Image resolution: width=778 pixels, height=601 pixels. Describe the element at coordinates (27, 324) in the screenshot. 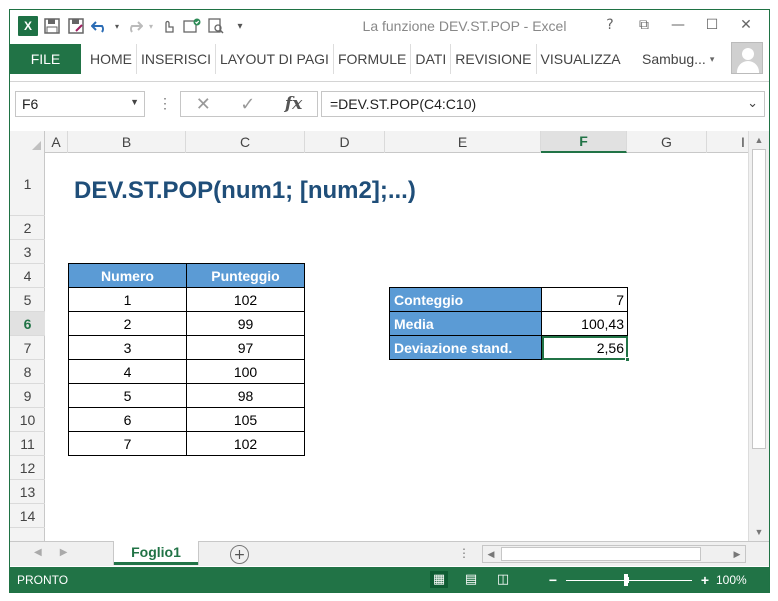

I see `row-header-6: 6` at that location.